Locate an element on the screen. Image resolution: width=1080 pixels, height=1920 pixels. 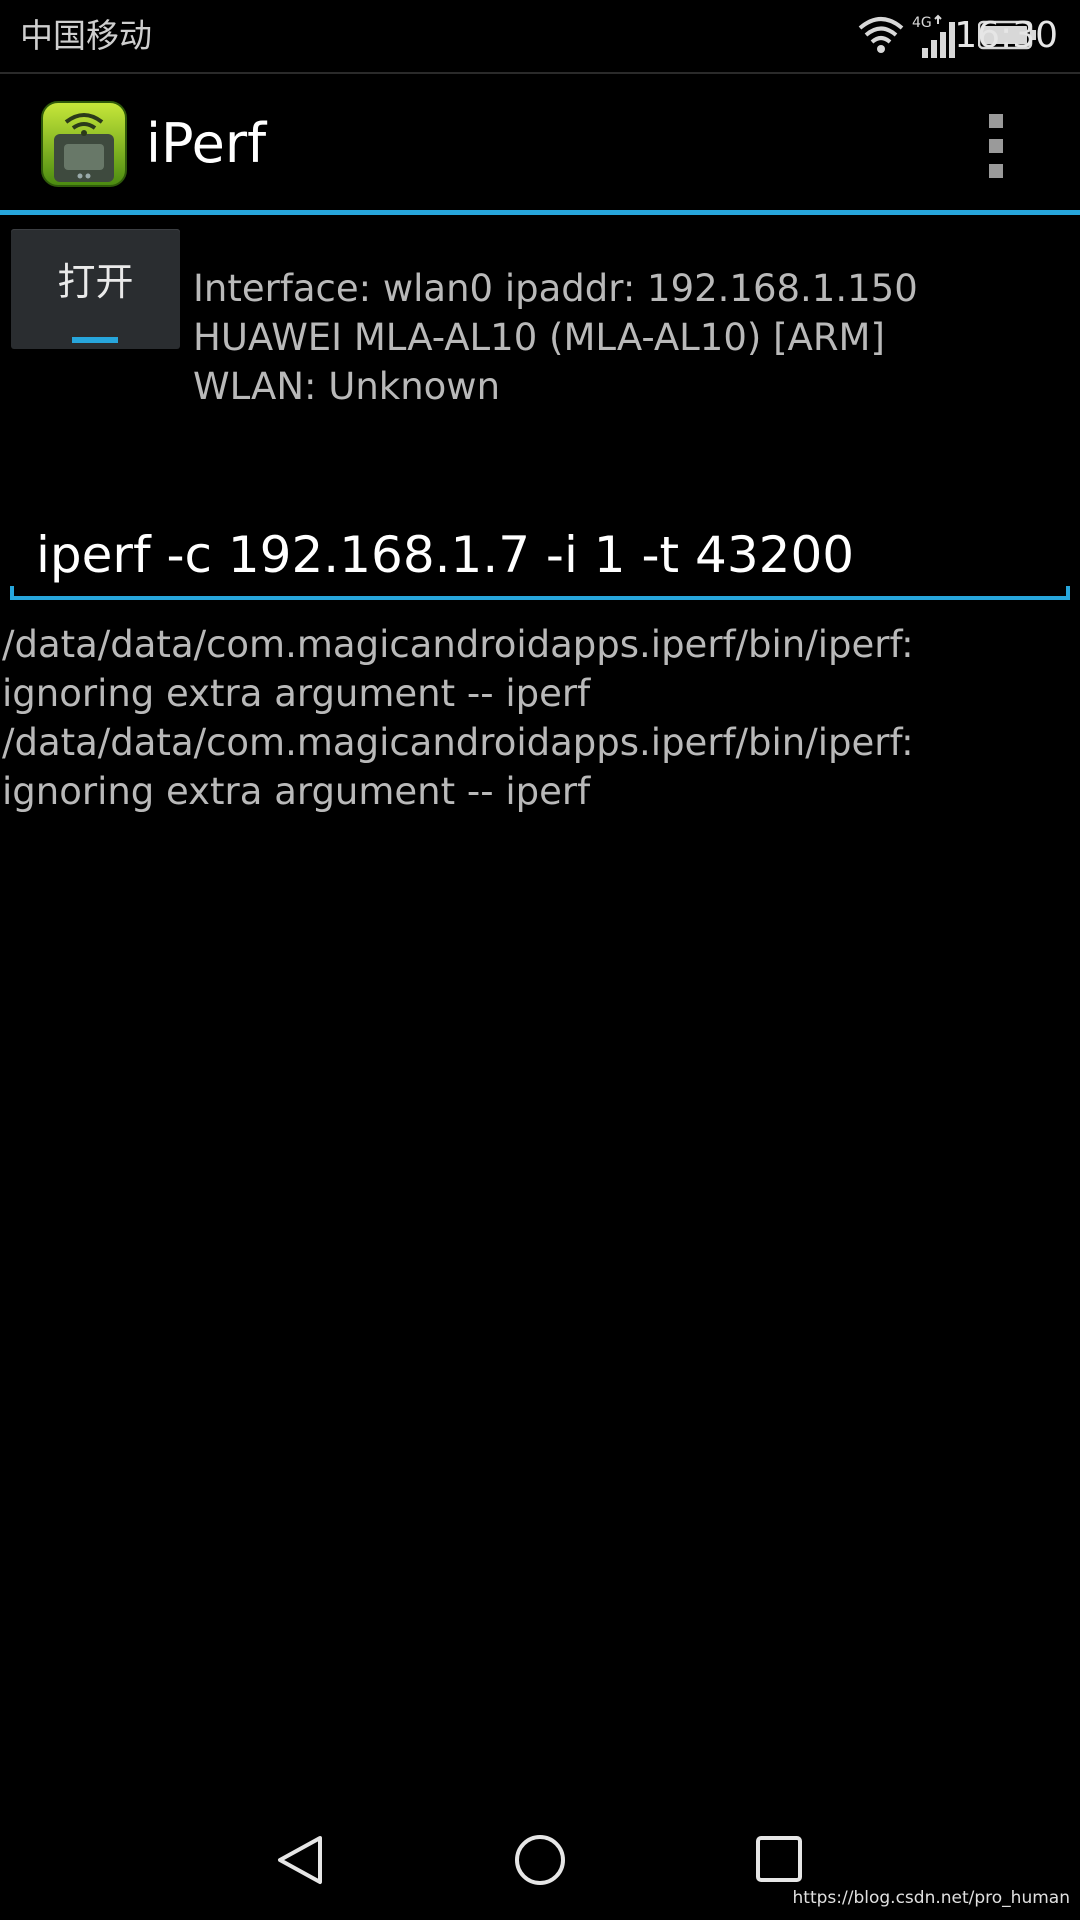
app-title: iPerf is located at coordinates (206, 143).